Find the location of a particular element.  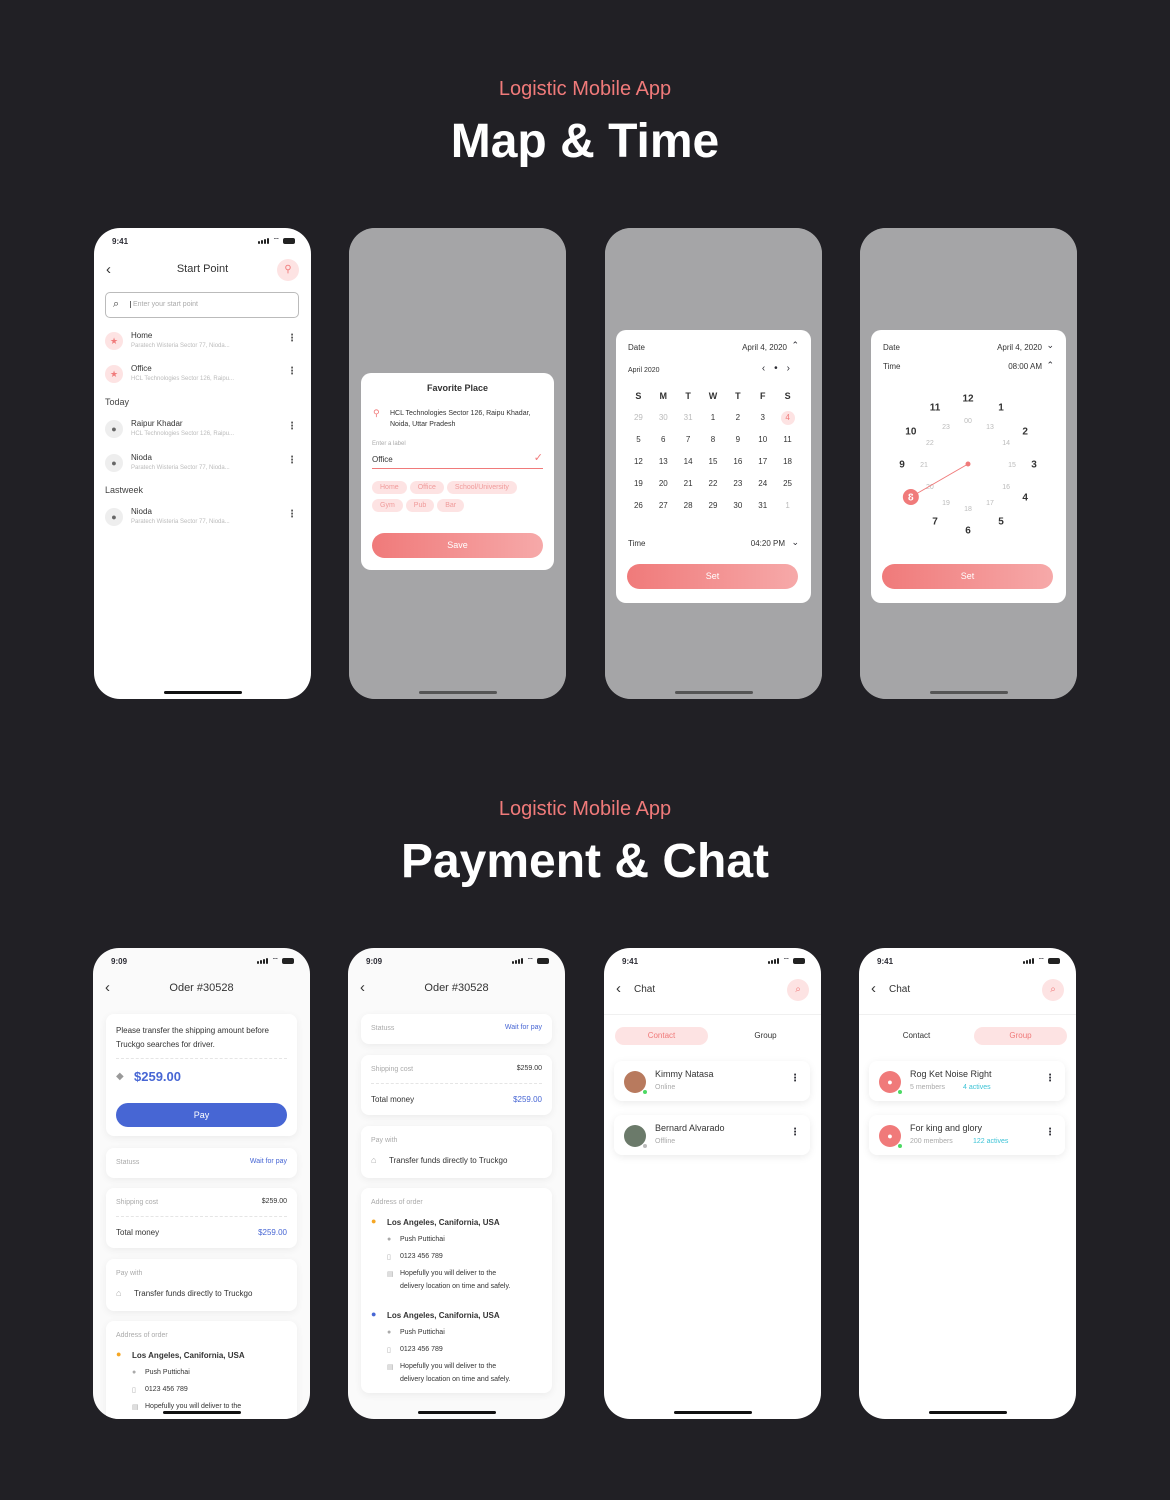

search-input: ⌕ Enter your start point is located at coordinates (202, 305).